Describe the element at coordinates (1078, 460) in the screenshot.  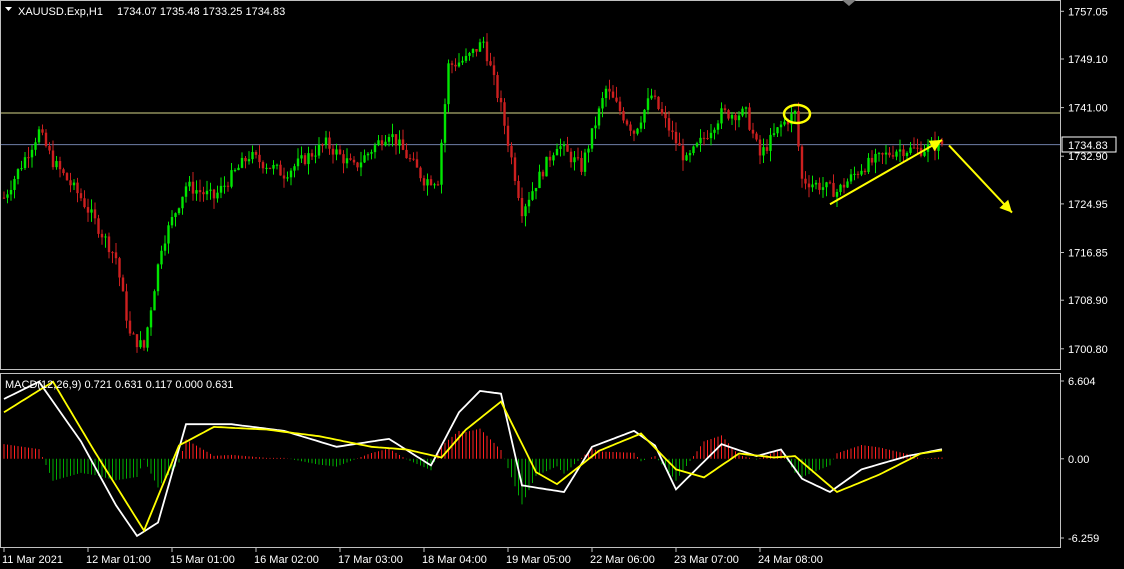
I see `macd-tick-label: 0.00` at that location.